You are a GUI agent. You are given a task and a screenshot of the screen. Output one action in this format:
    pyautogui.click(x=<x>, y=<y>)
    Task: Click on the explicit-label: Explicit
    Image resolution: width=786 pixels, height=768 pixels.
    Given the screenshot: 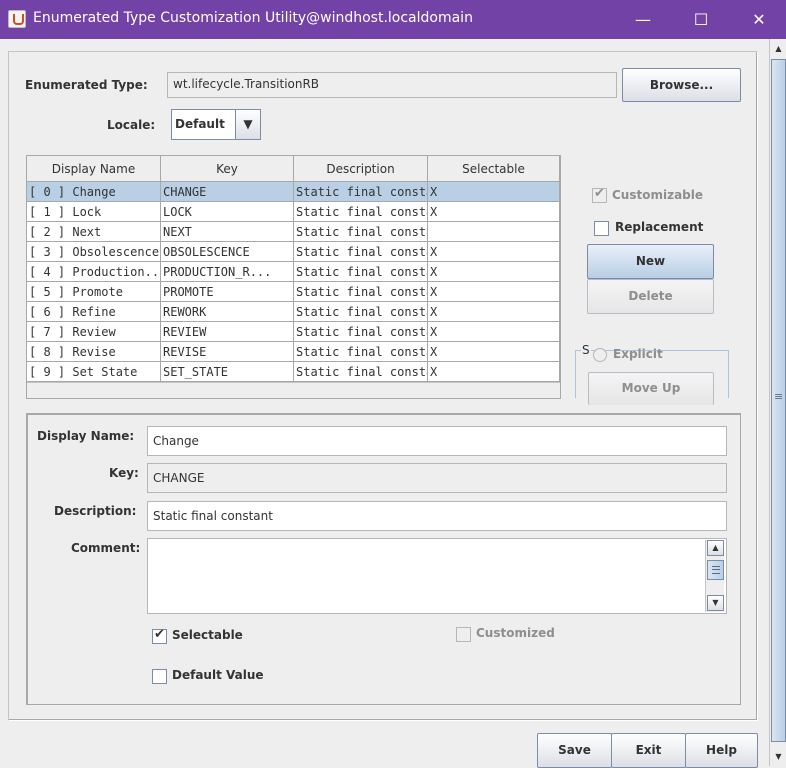 What is the action you would take?
    pyautogui.click(x=638, y=354)
    